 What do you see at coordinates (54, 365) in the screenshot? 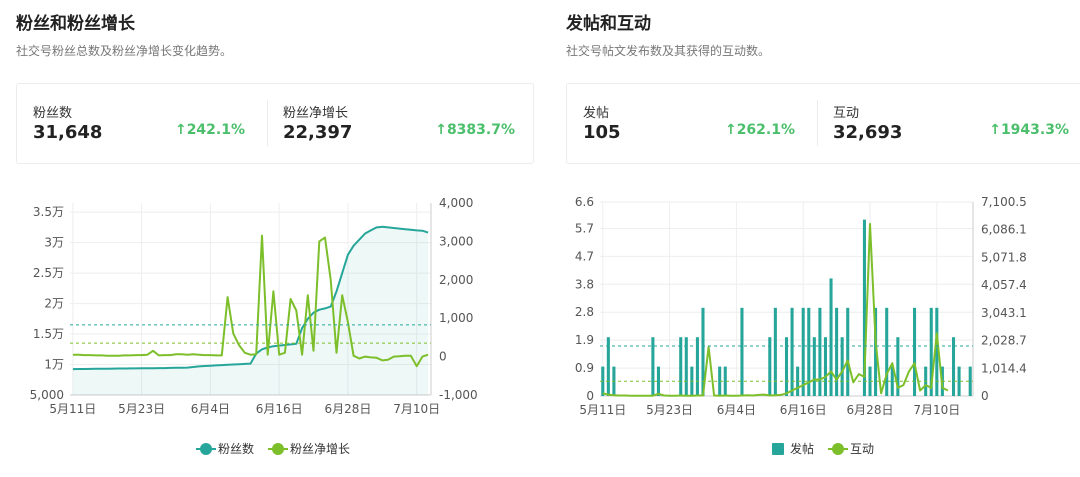
I see `y-left-tick-label: 1万` at bounding box center [54, 365].